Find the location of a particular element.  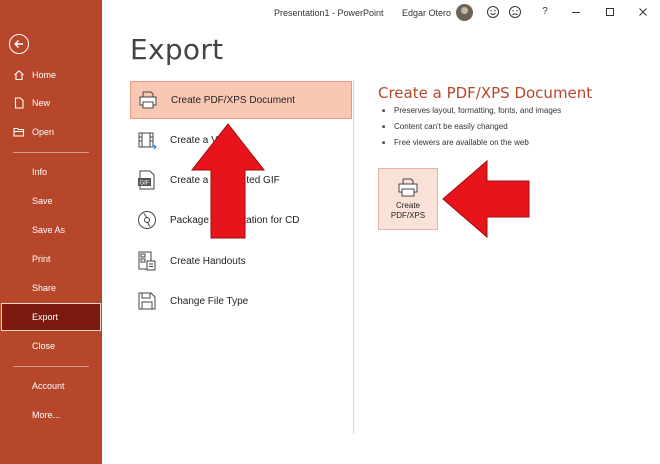

frown-icon is located at coordinates (515, 12).